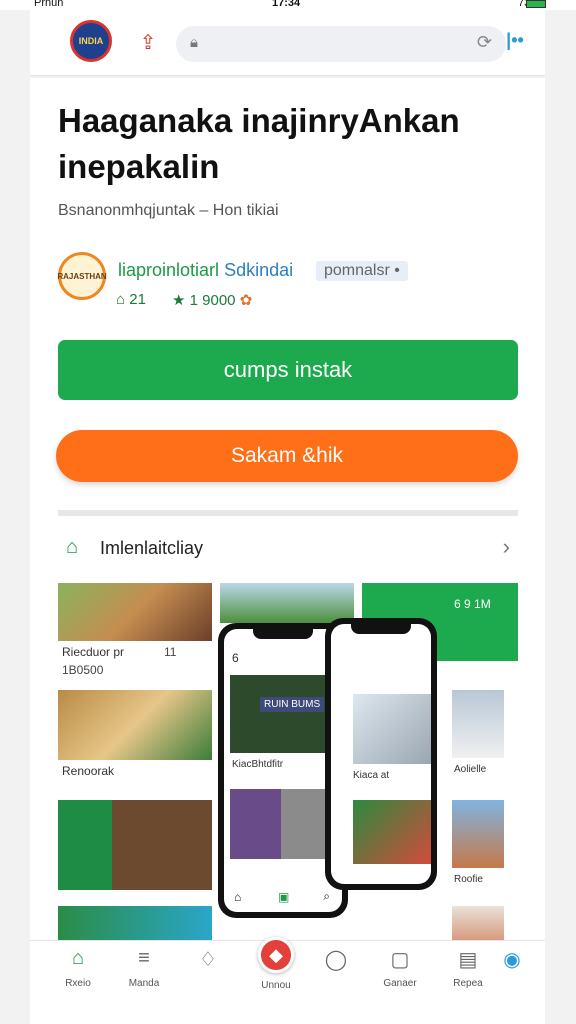  I want to click on list-item: Roofie, so click(478, 847).